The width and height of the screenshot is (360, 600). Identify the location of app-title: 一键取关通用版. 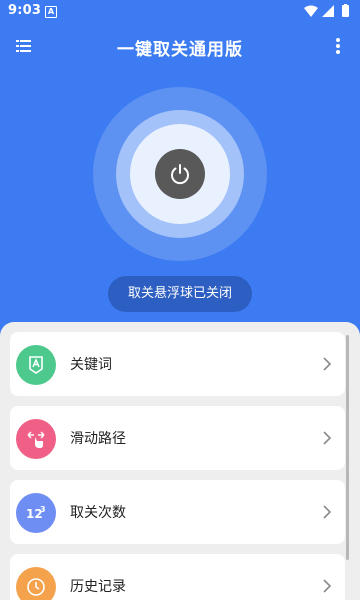
(180, 50).